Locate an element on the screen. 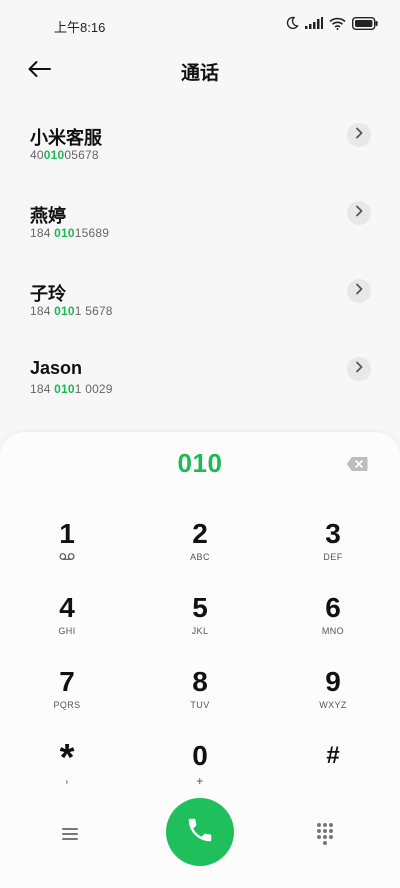  key-letters: ABC is located at coordinates (200, 557).